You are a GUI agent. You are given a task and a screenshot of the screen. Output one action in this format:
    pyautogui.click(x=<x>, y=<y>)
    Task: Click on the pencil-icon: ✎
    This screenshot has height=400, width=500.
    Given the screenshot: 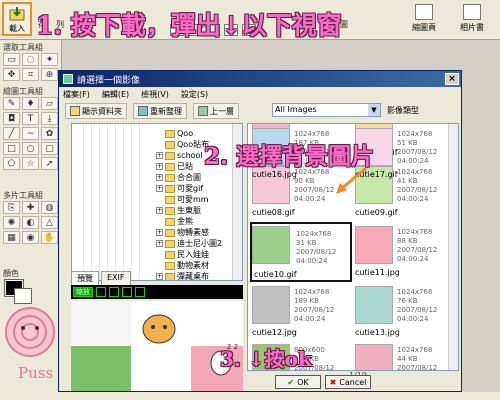 What is the action you would take?
    pyautogui.click(x=11, y=103)
    